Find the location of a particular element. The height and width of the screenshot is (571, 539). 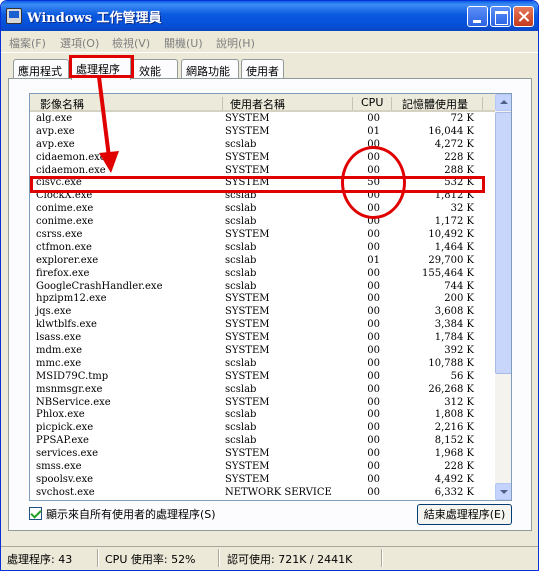

tab-performance: 效能 is located at coordinates (155, 69).